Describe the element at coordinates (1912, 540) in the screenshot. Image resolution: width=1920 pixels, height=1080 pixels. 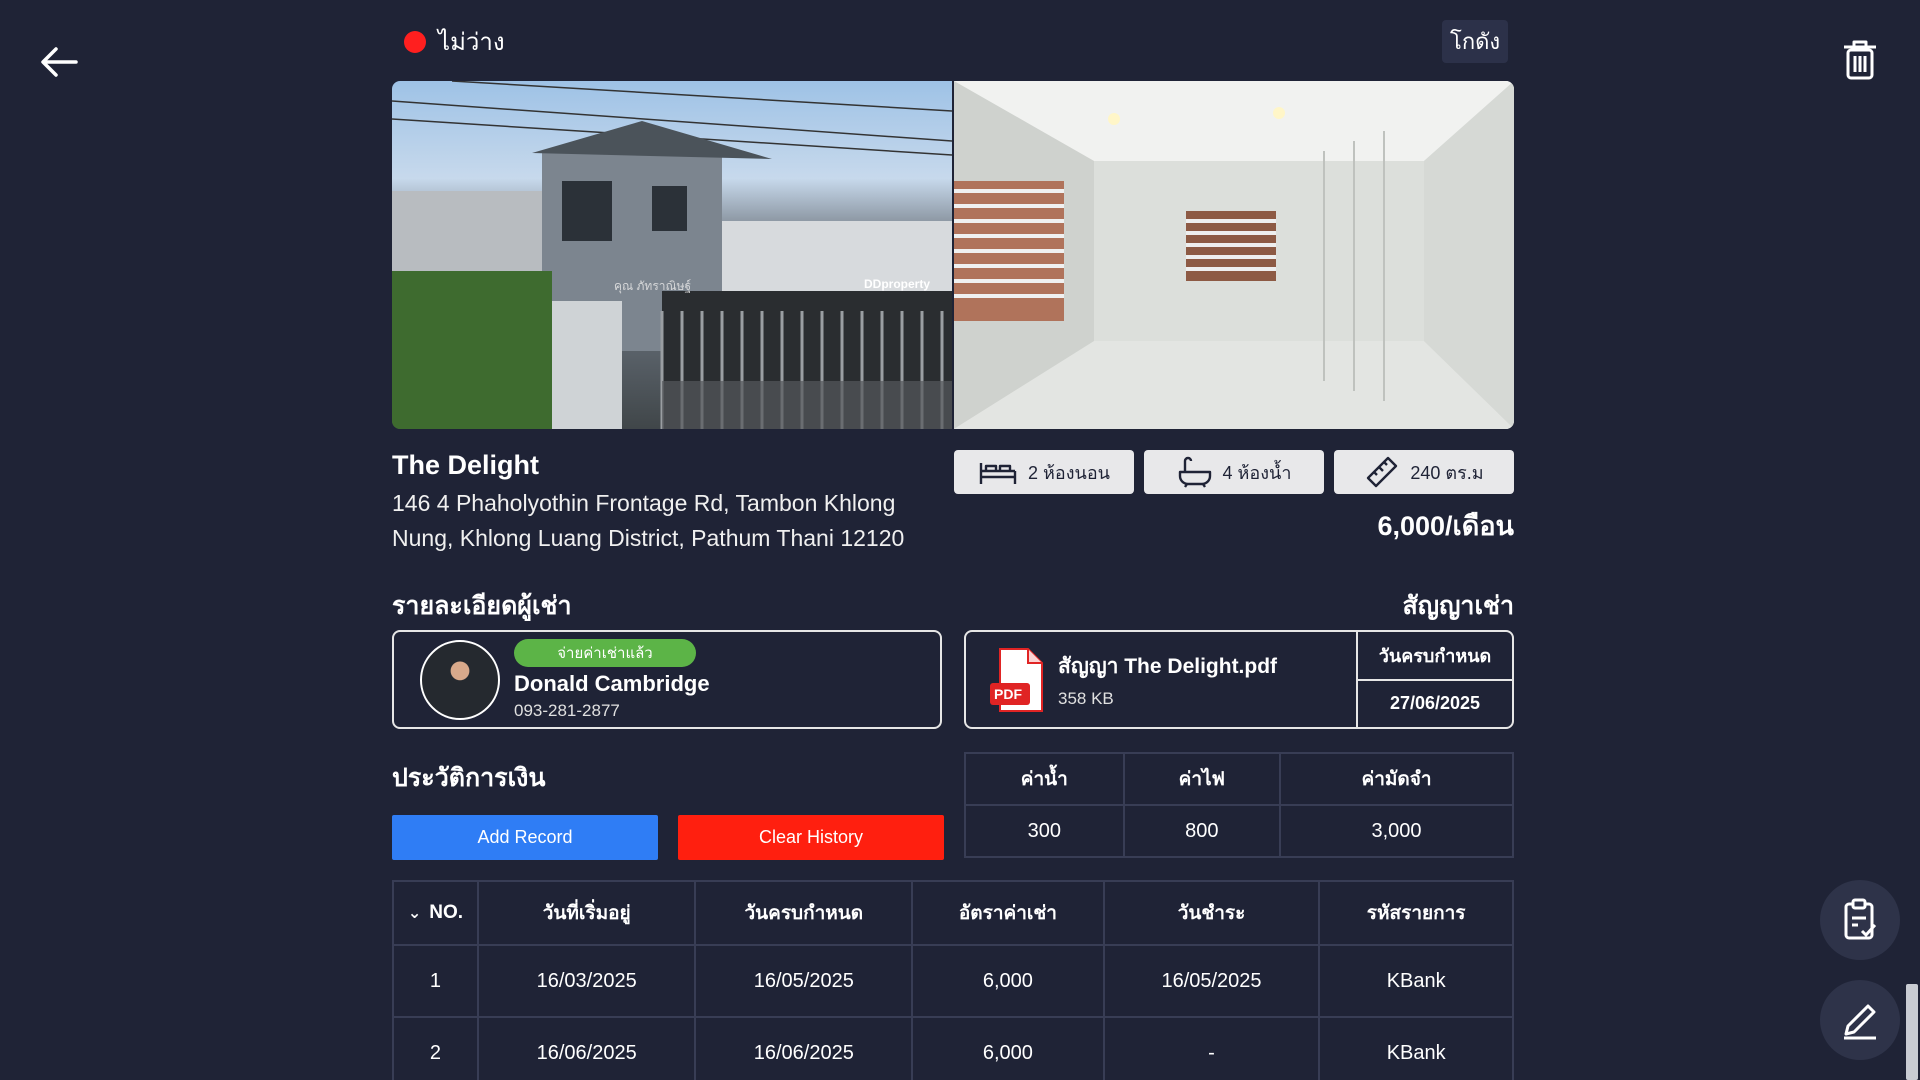
I see `scrollbar-track` at that location.